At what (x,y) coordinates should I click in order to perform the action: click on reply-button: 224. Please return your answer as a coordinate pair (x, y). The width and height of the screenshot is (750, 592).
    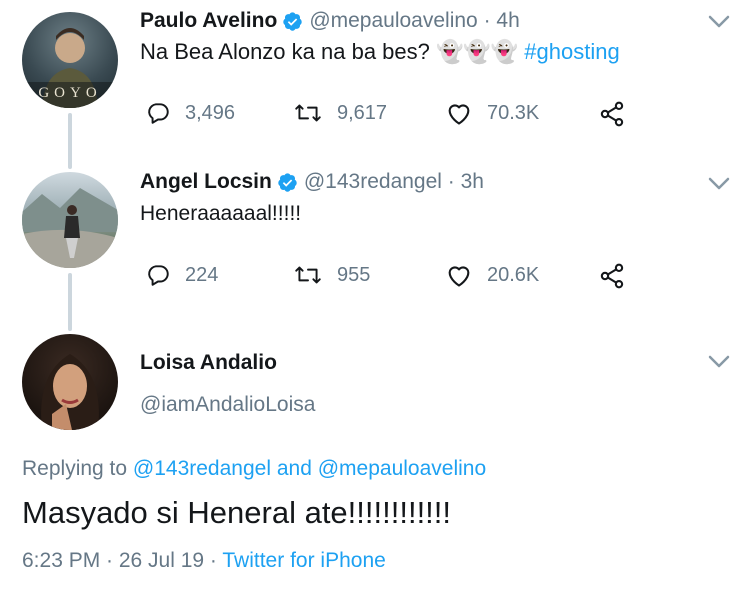
    Looking at the image, I should click on (181, 275).